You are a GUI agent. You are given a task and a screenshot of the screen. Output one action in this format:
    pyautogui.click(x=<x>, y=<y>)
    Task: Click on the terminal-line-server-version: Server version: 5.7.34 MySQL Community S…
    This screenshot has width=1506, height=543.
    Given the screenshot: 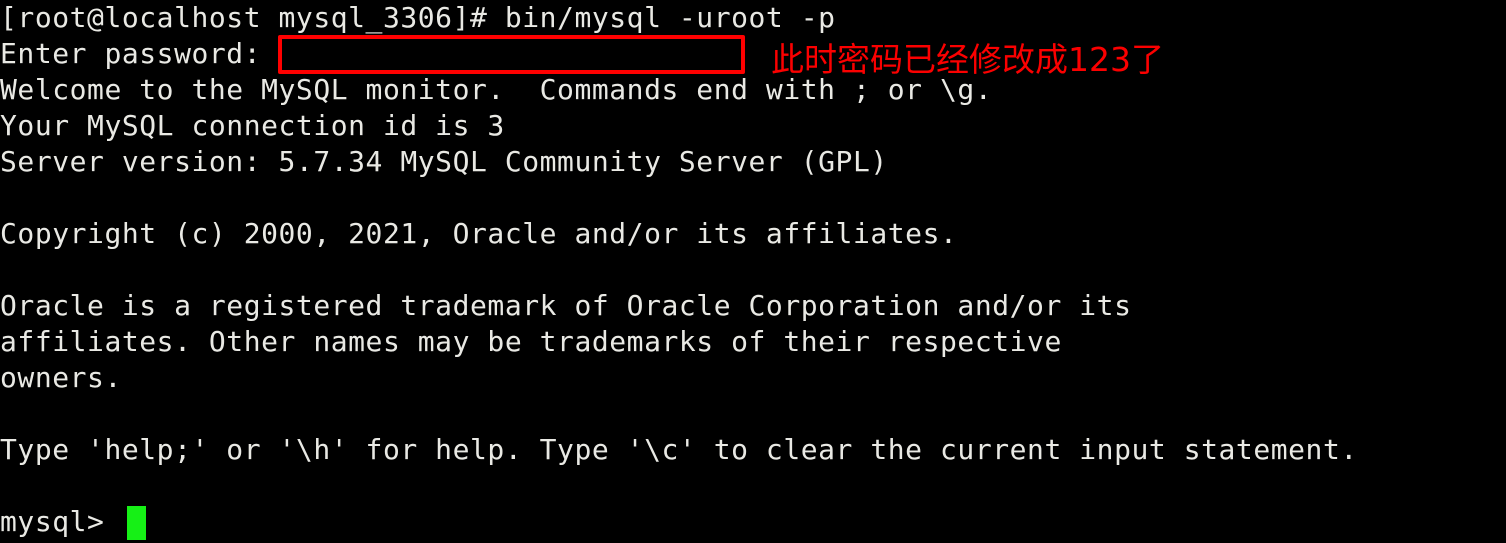 What is the action you would take?
    pyautogui.click(x=444, y=161)
    